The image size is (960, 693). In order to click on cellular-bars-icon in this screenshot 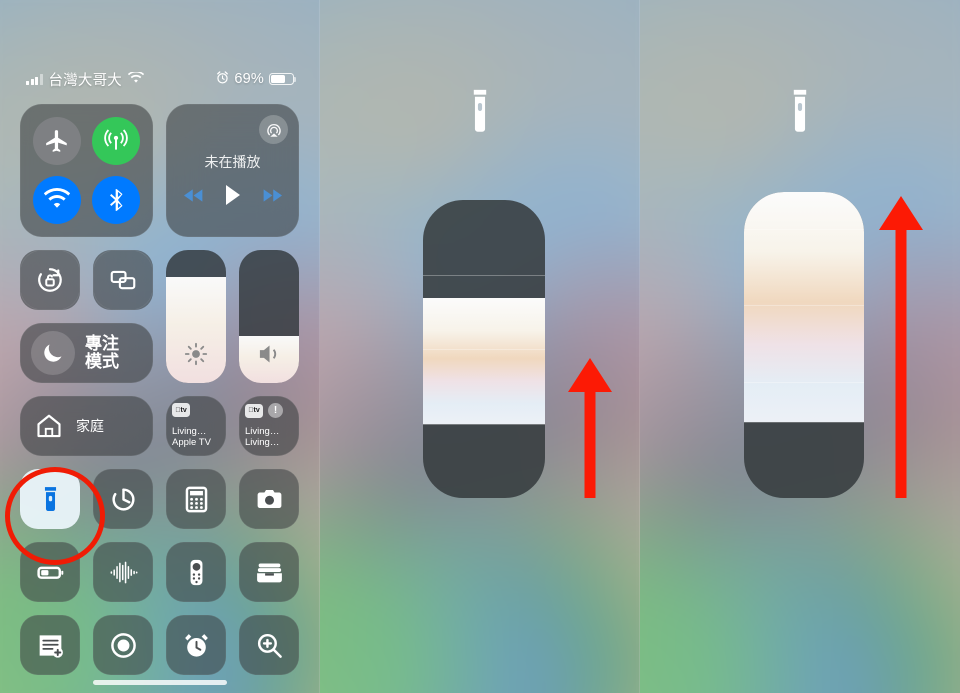, I will do `click(34, 79)`.